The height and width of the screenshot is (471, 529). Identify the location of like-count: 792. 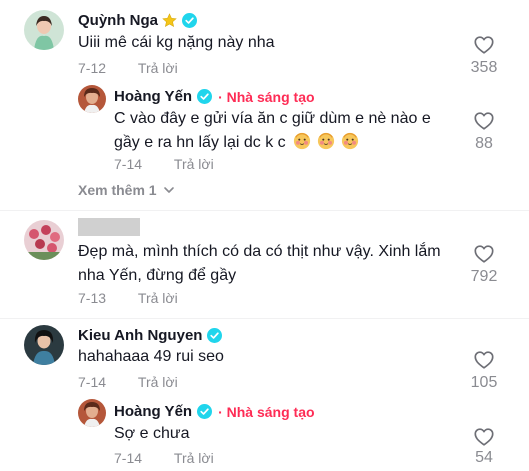
(484, 276).